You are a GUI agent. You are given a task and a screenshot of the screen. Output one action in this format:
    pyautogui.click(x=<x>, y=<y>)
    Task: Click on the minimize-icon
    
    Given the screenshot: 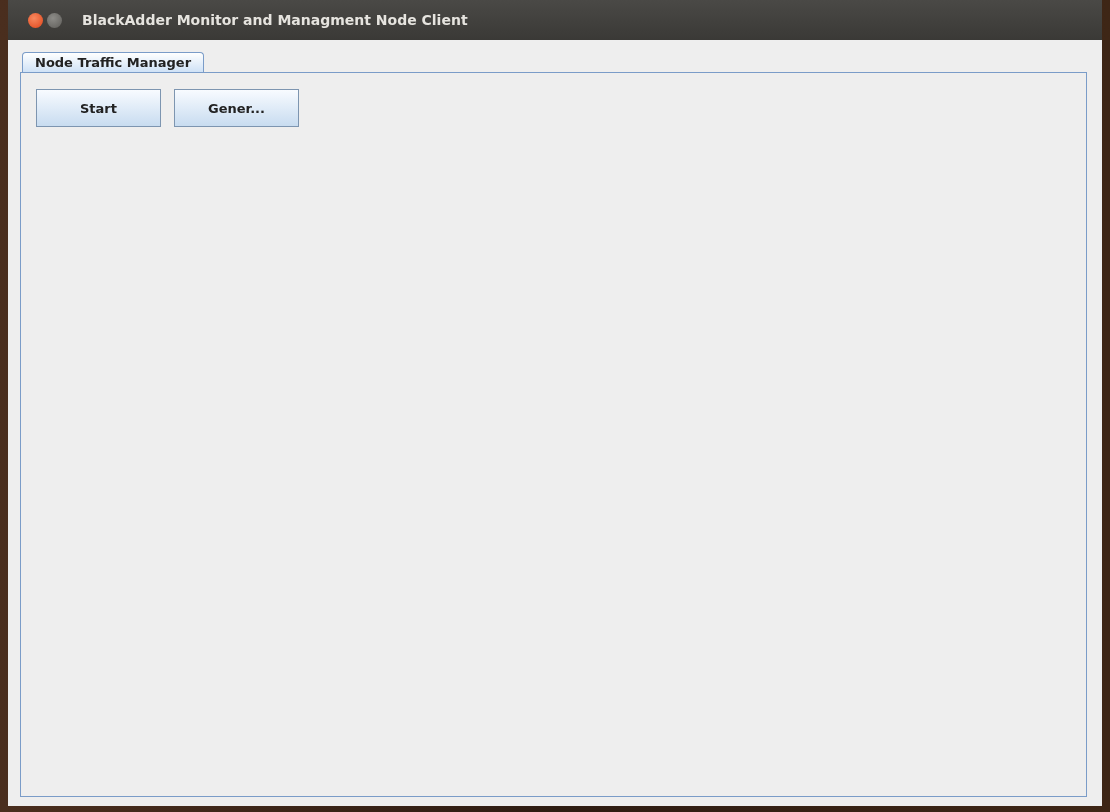 What is the action you would take?
    pyautogui.click(x=54, y=20)
    